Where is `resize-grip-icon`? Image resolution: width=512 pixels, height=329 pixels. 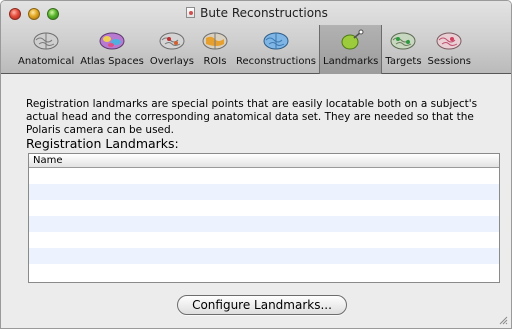 resize-grip-icon is located at coordinates (503, 320).